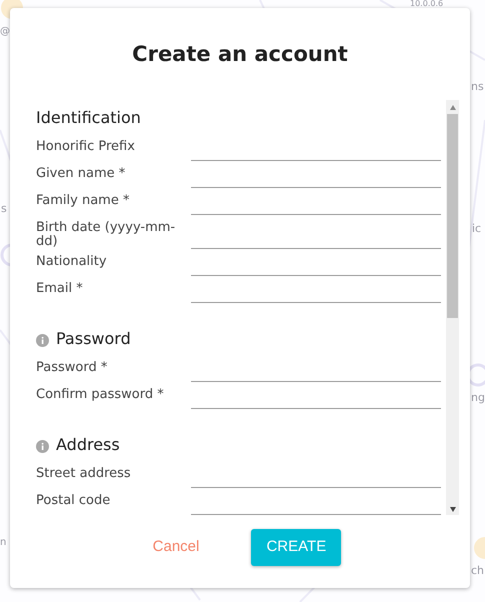 This screenshot has height=602, width=485. I want to click on dialog-title: Create an account, so click(240, 54).